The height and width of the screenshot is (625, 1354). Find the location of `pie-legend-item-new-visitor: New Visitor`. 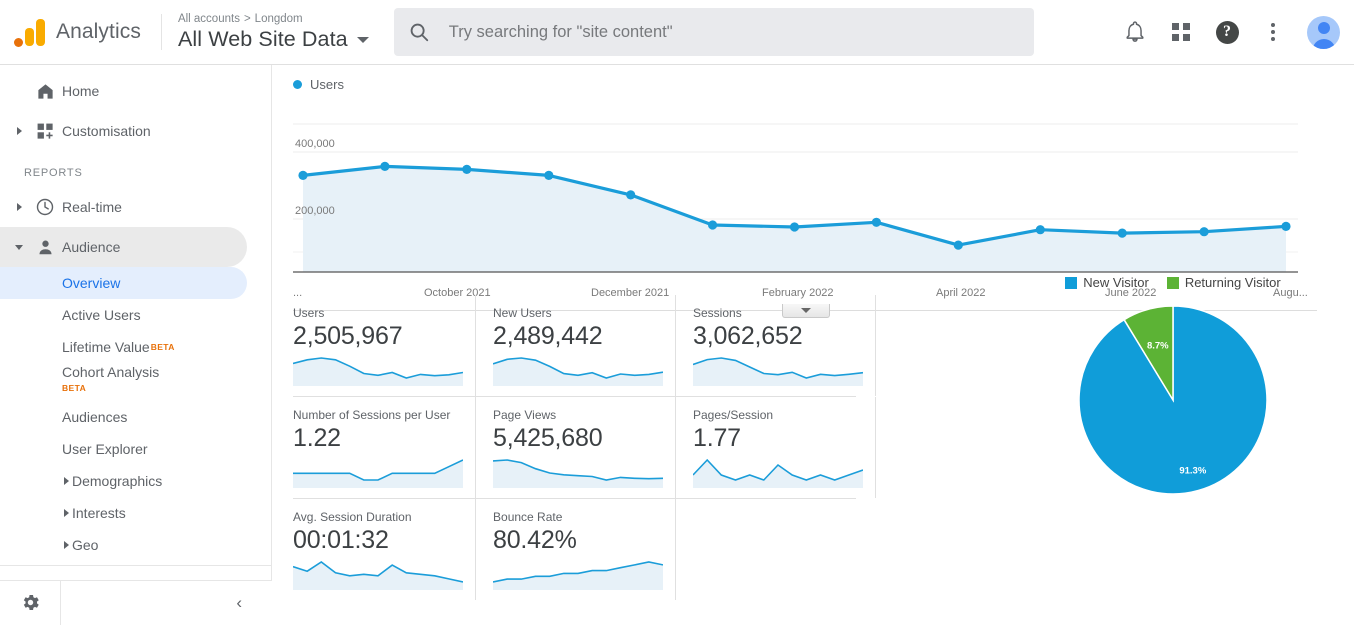

pie-legend-item-new-visitor: New Visitor is located at coordinates (1107, 282).